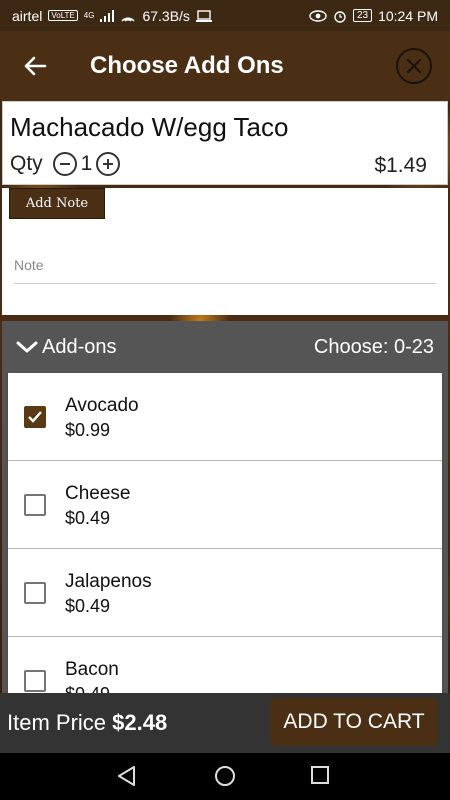  Describe the element at coordinates (225, 417) in the screenshot. I see `list-item: Avocado $0.99` at that location.